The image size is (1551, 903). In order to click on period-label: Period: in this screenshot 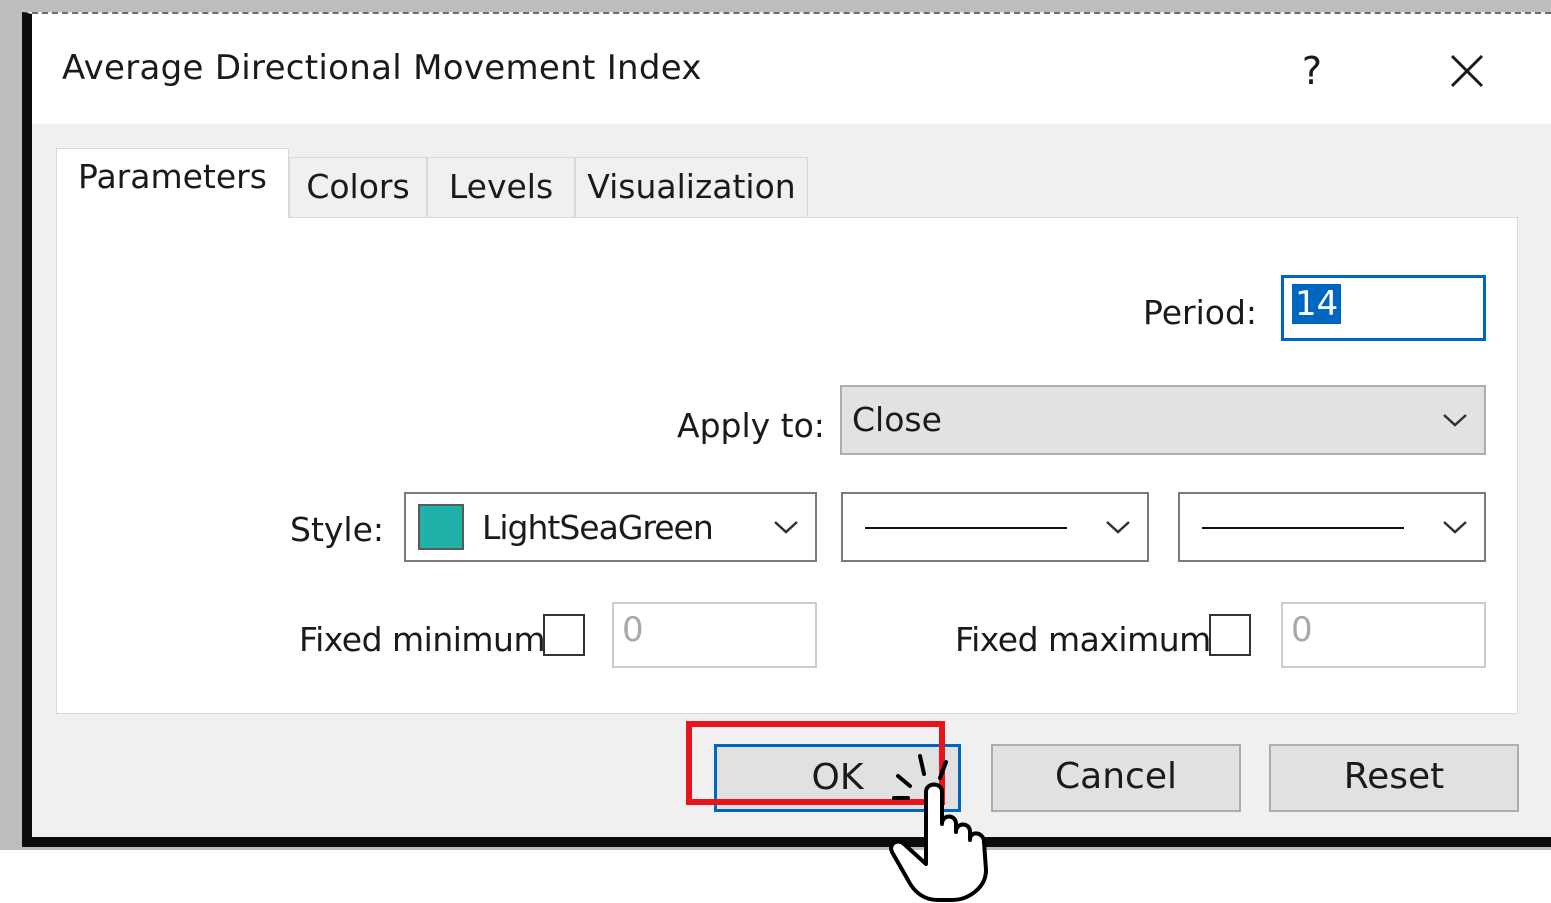, I will do `click(1200, 312)`.